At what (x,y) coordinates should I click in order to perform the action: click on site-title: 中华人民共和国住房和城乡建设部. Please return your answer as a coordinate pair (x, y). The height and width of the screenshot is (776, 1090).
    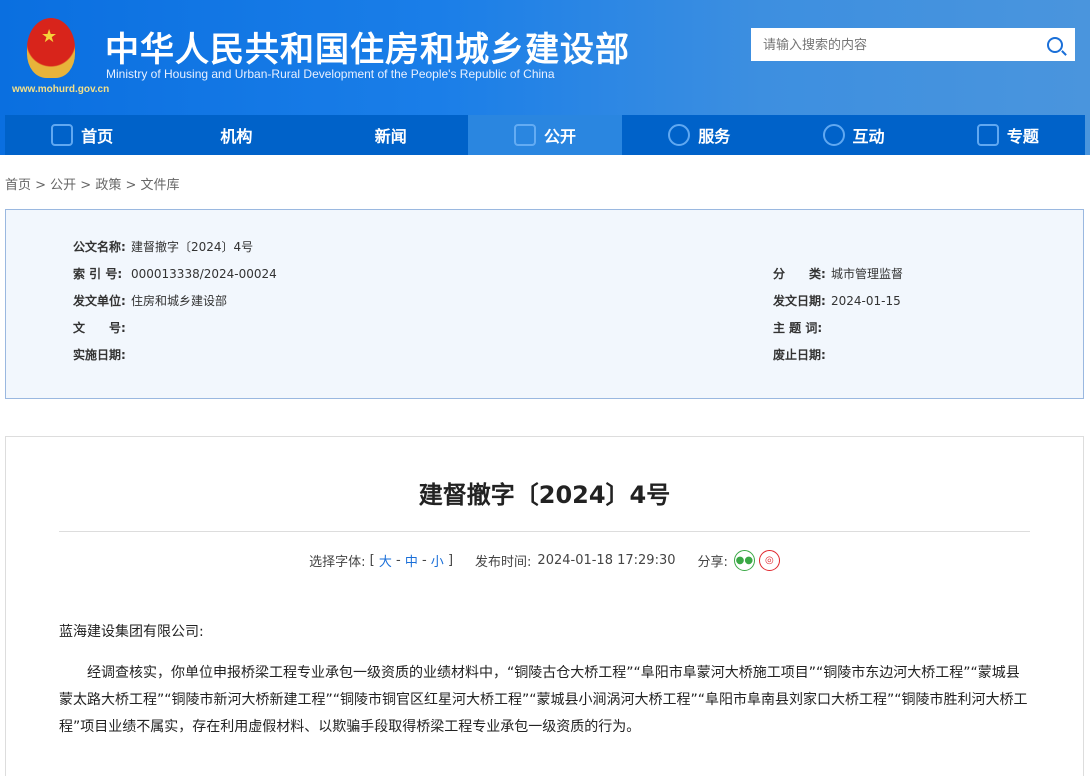
    Looking at the image, I should click on (367, 50).